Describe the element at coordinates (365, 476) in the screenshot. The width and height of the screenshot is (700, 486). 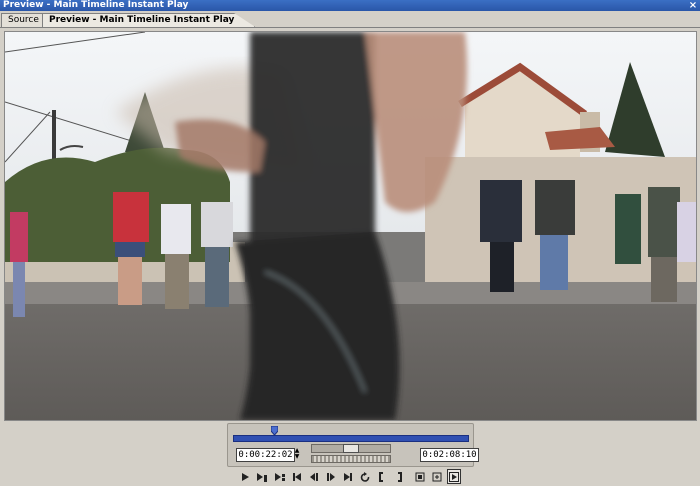
I see `loop-icon` at that location.